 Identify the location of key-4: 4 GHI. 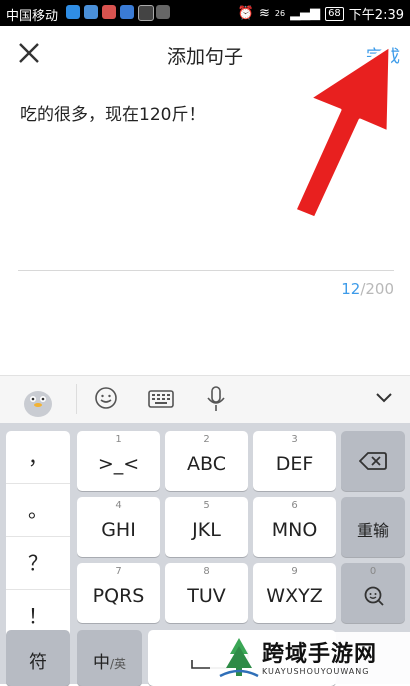
(118, 527).